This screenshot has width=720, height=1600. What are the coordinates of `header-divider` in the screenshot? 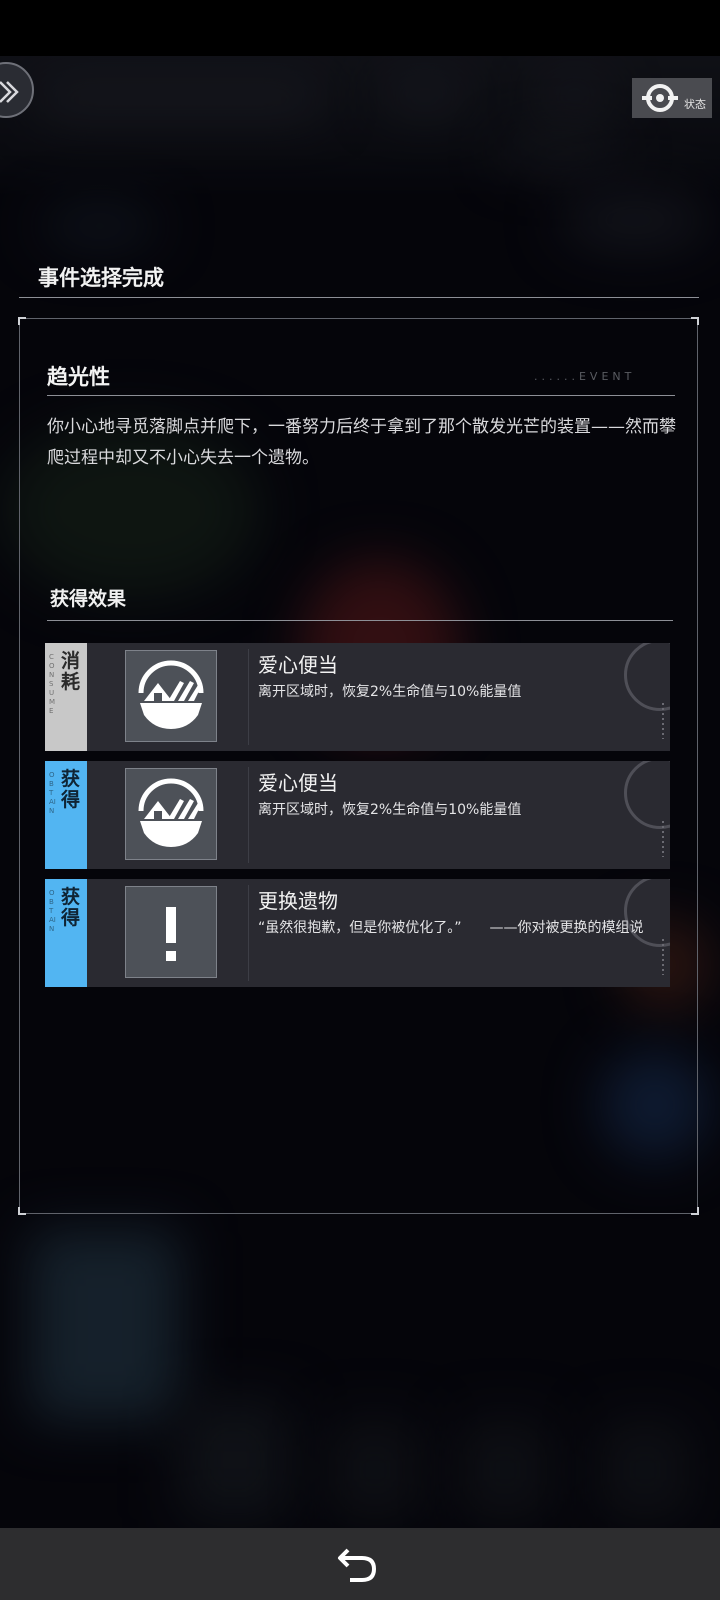 It's located at (359, 297).